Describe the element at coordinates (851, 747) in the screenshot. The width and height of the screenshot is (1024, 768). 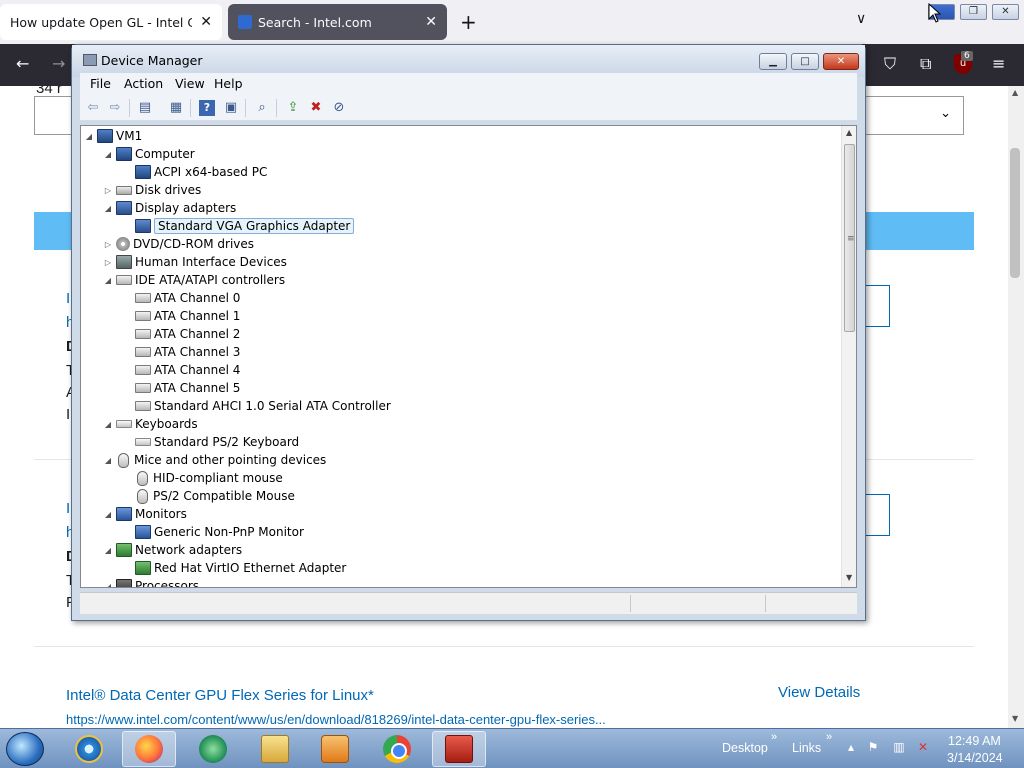
I see `show-hidden-icons-icon: ▴` at that location.